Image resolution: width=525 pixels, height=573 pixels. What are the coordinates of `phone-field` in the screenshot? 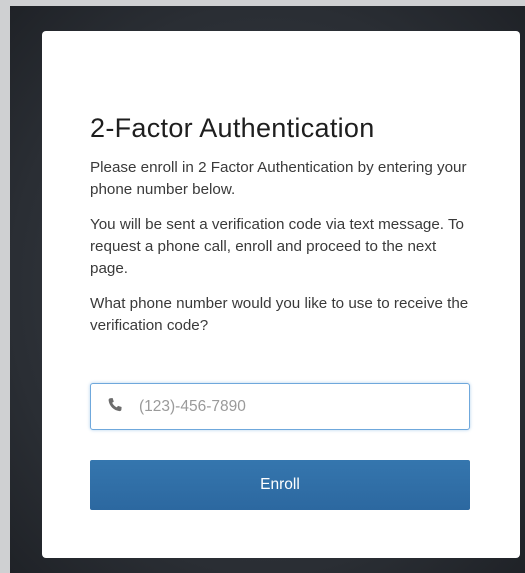 It's located at (280, 406).